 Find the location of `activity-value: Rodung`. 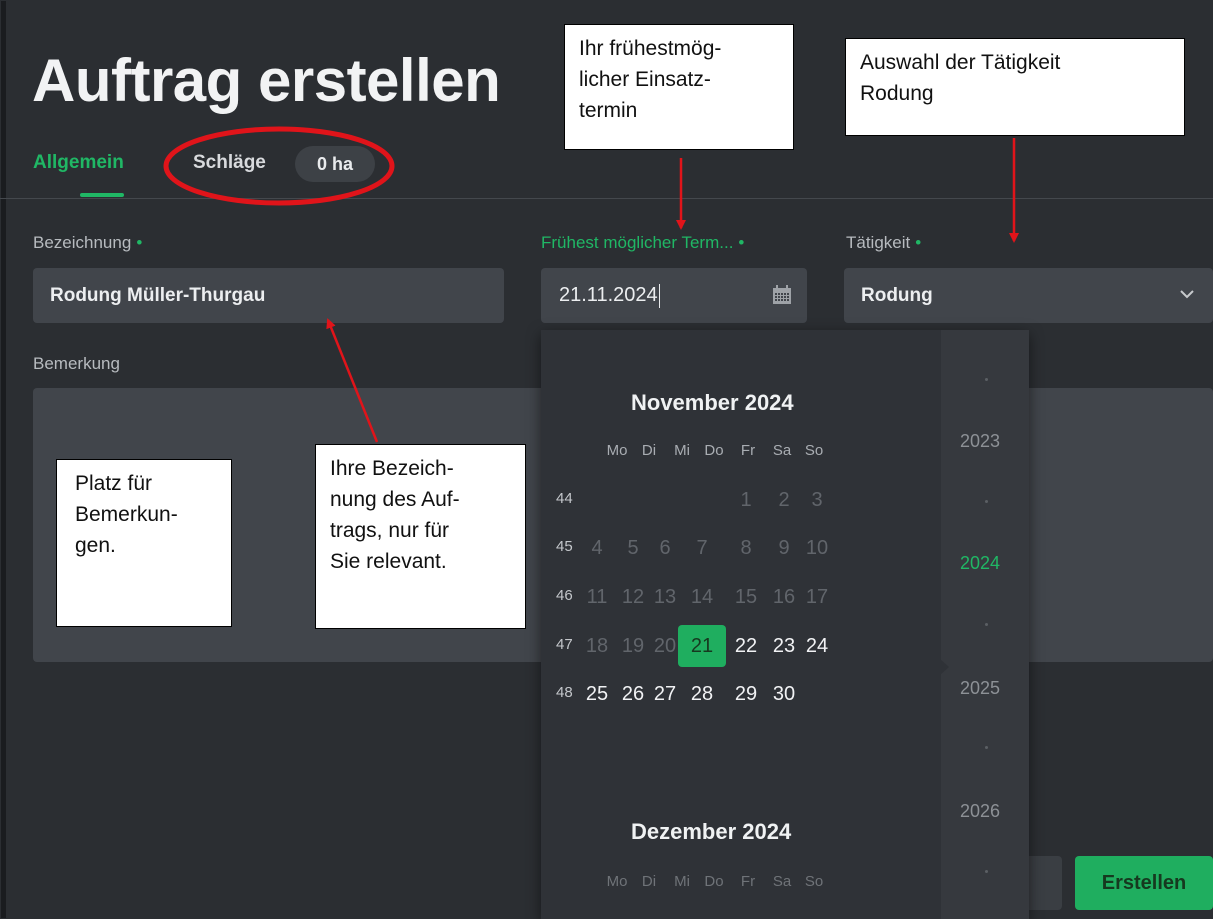

activity-value: Rodung is located at coordinates (897, 295).